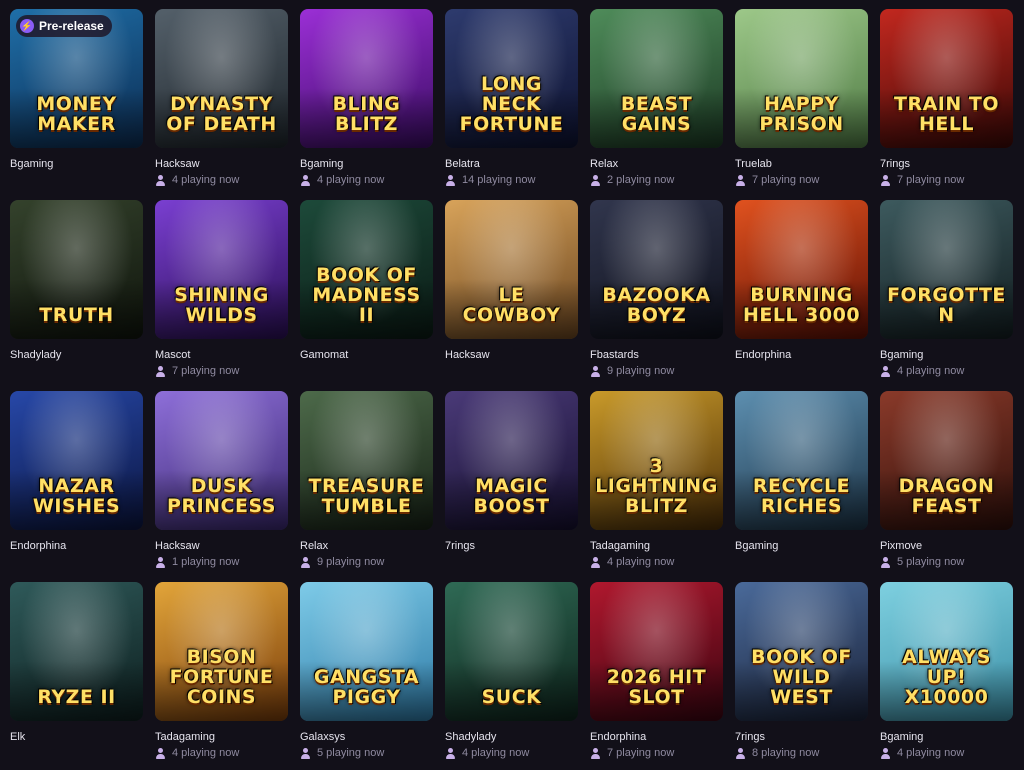 This screenshot has width=1024, height=770. I want to click on game-card: Treasure Tumble Relax 9 playing now, so click(366, 480).